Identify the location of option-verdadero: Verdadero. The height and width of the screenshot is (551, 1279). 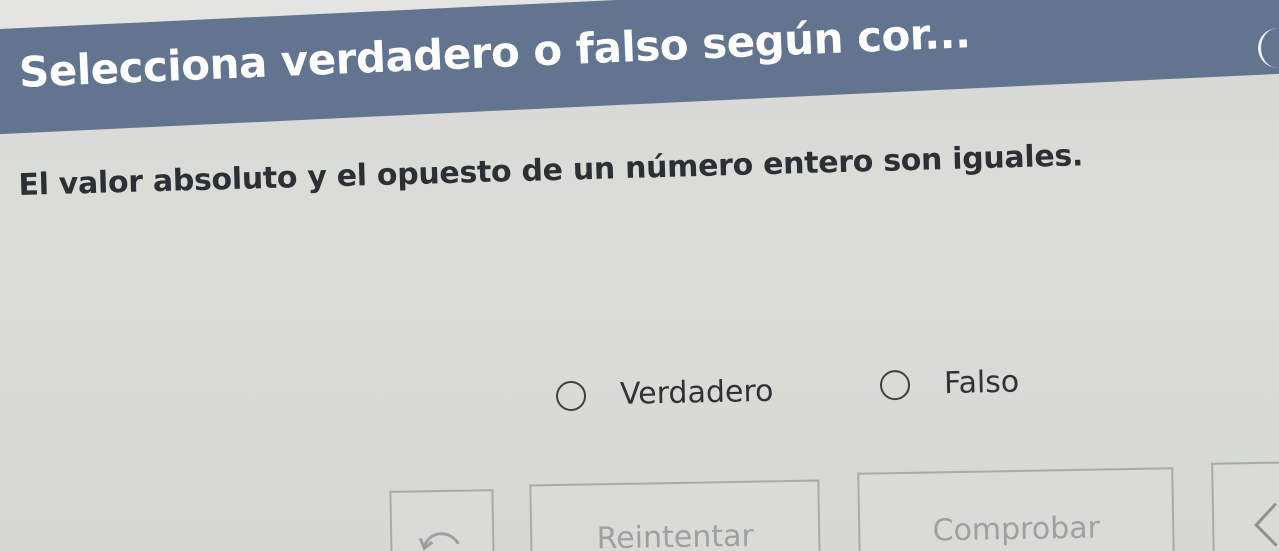
(664, 393).